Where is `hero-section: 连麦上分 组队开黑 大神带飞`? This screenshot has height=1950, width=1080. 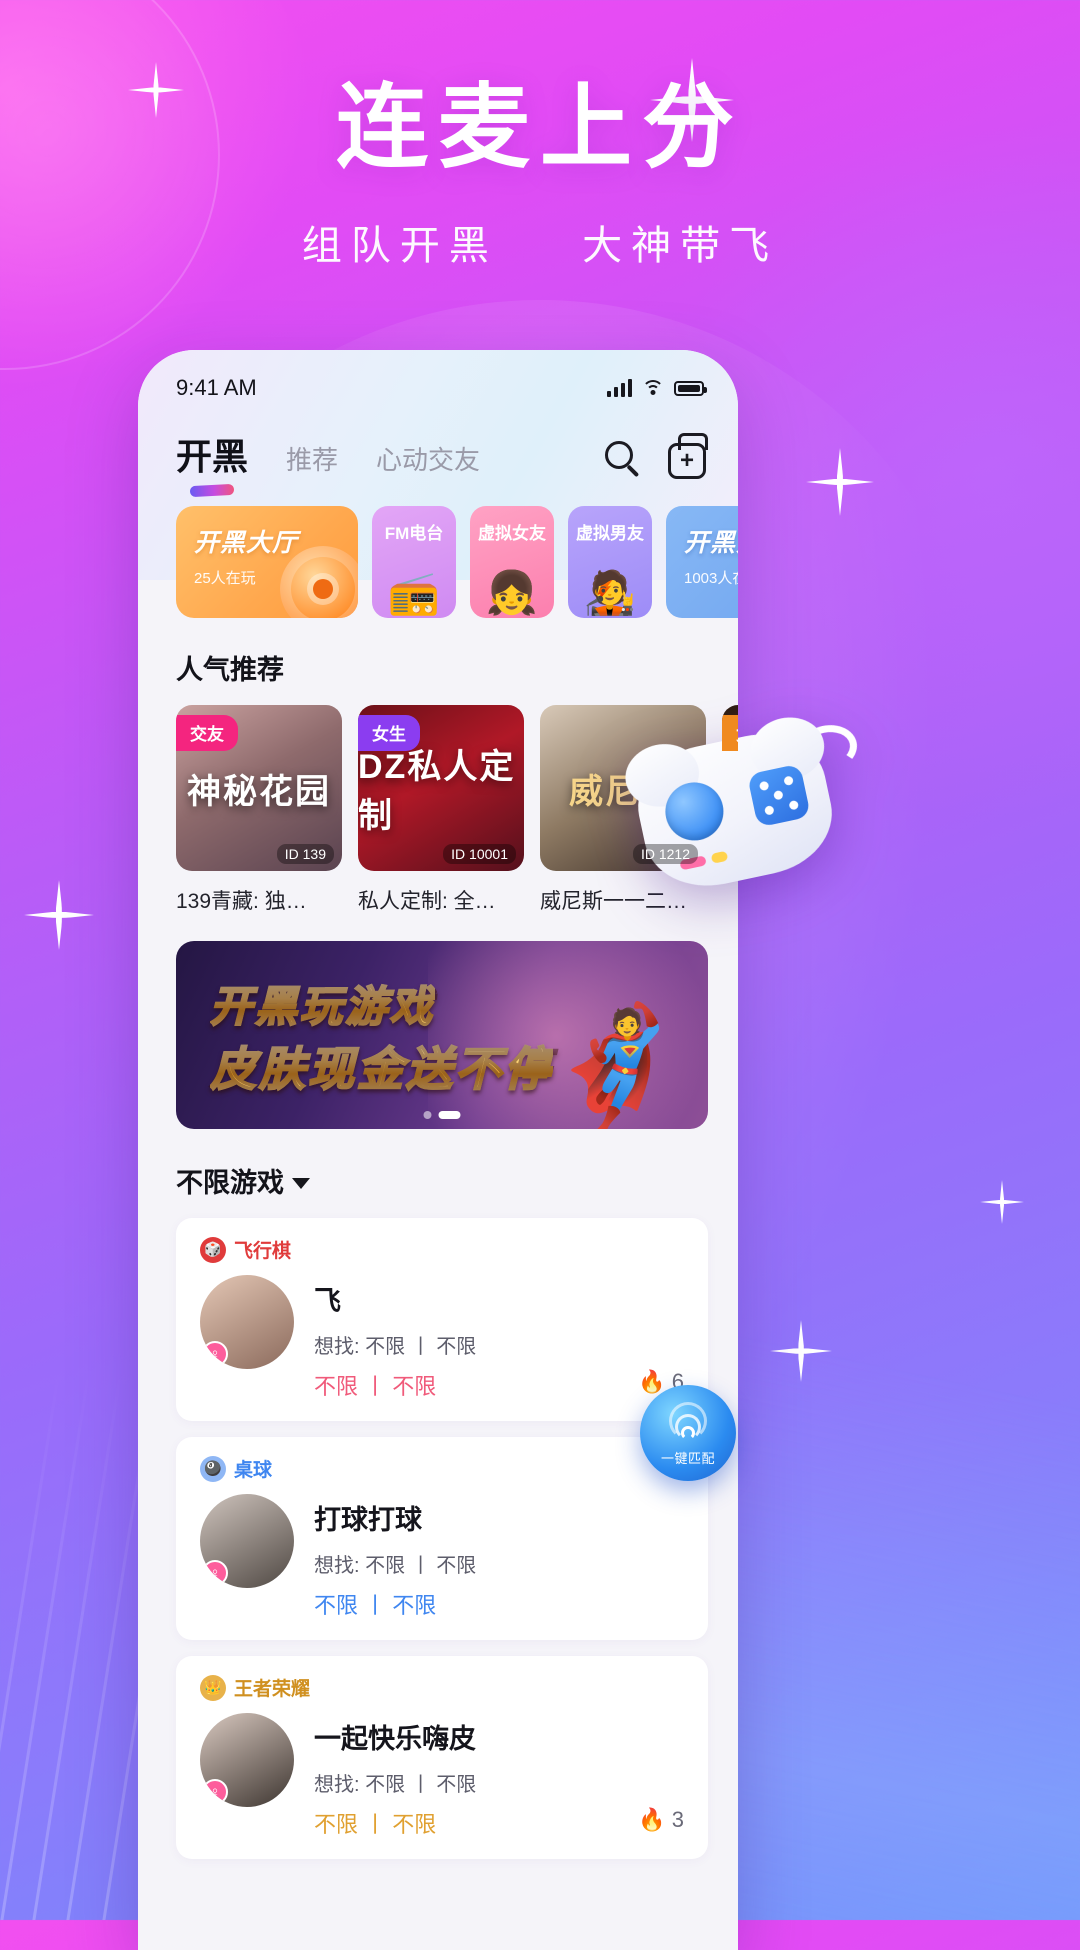 hero-section: 连麦上分 组队开黑 大神带飞 is located at coordinates (540, 174).